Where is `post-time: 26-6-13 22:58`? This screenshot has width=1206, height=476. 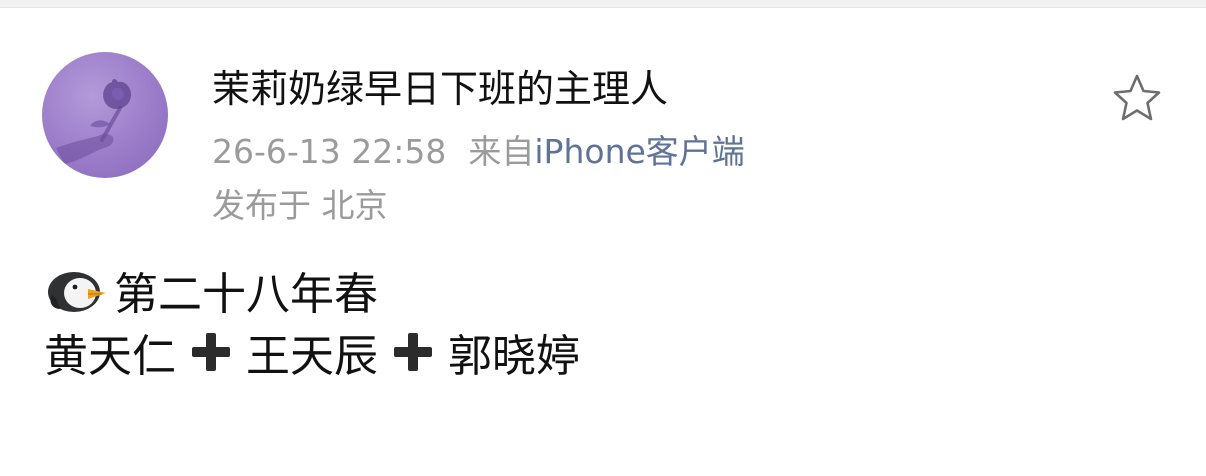
post-time: 26-6-13 22:58 is located at coordinates (329, 151).